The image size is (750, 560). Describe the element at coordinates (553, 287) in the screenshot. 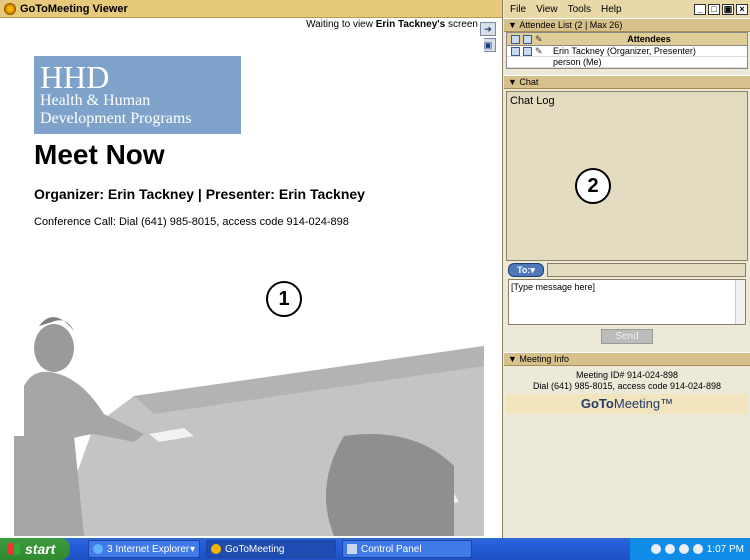

I see `message-placeholder: [Type message here]` at that location.